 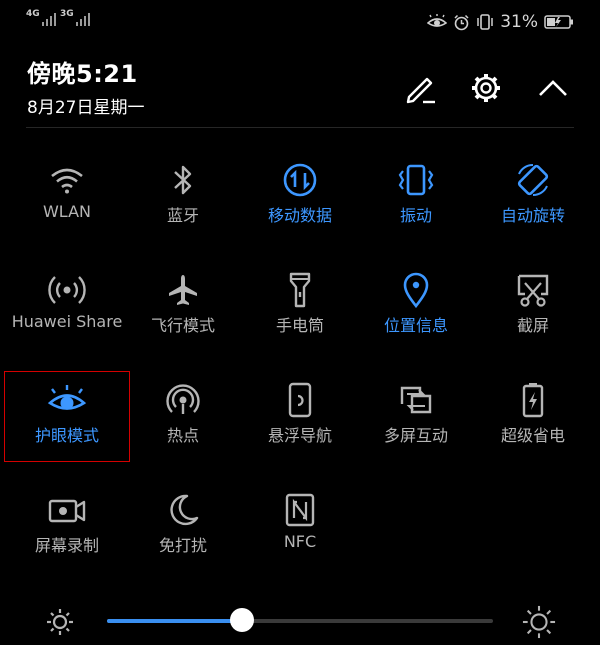 I want to click on brightness-min, so click(x=60, y=622).